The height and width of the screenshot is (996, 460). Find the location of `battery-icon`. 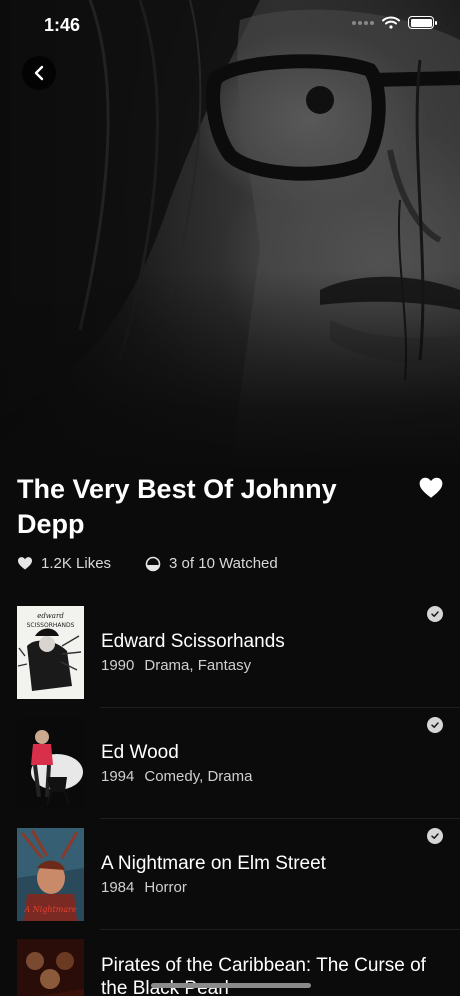

battery-icon is located at coordinates (422, 22).